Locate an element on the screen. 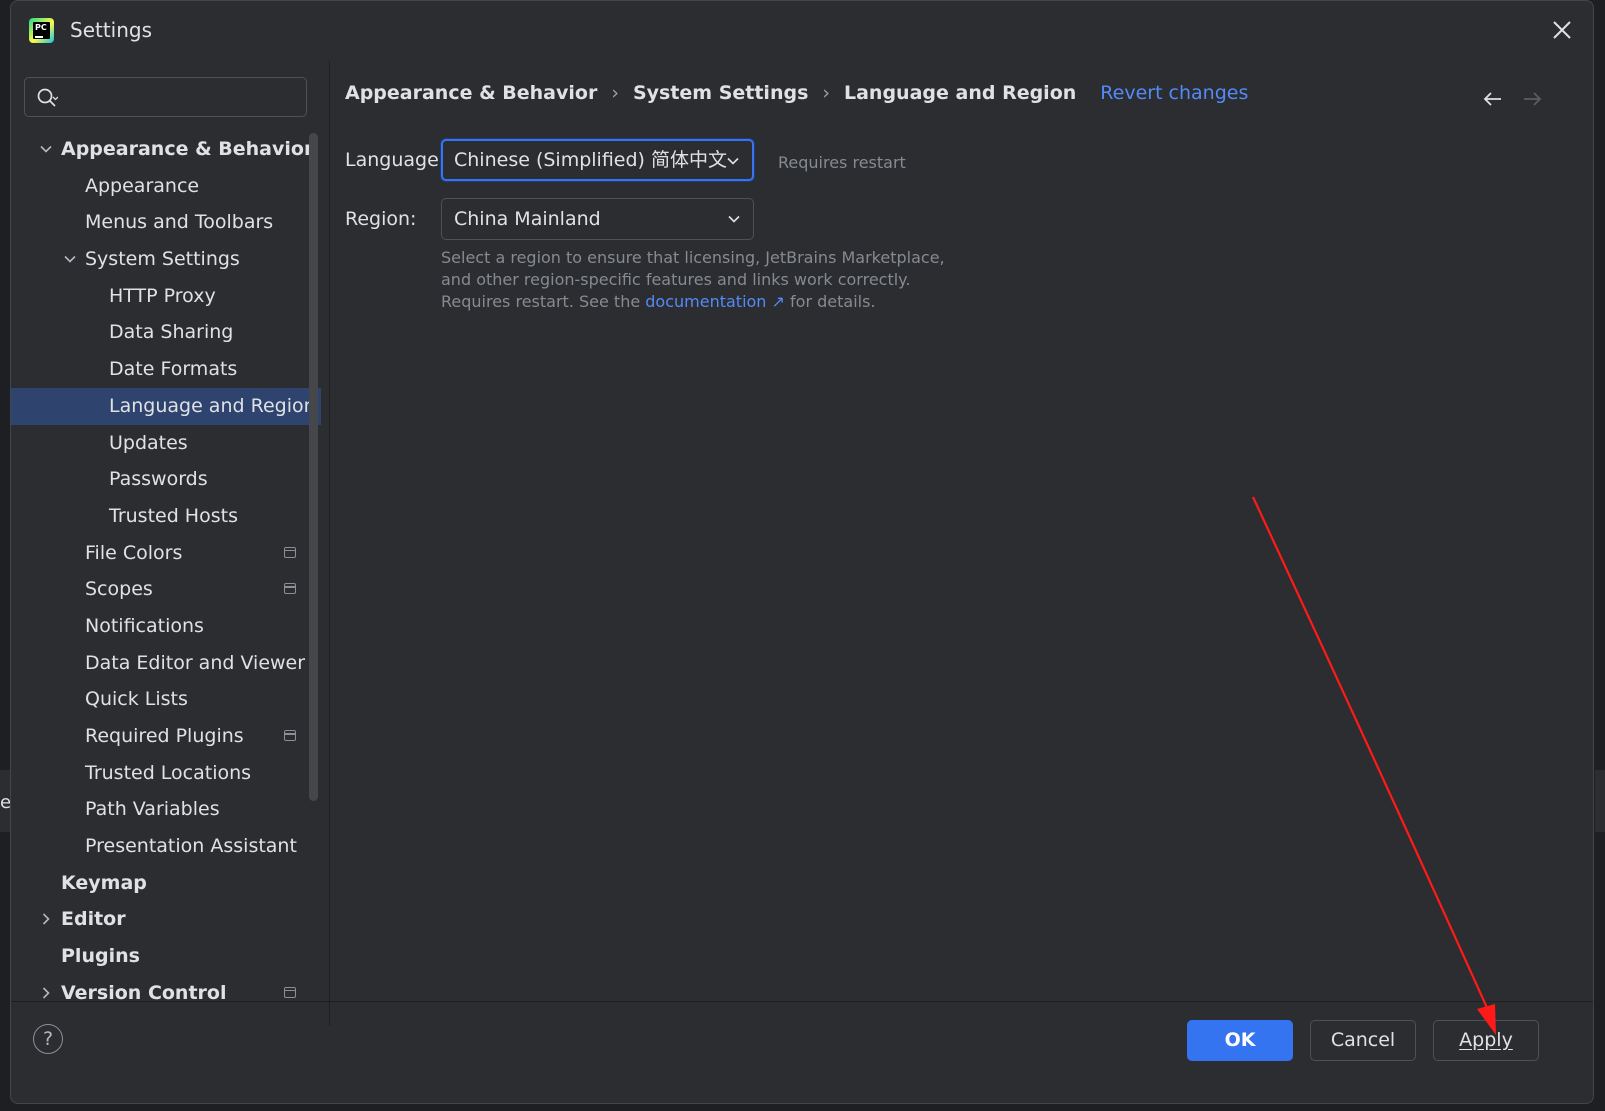  sidebar-item-label: Keymap is located at coordinates (104, 882).